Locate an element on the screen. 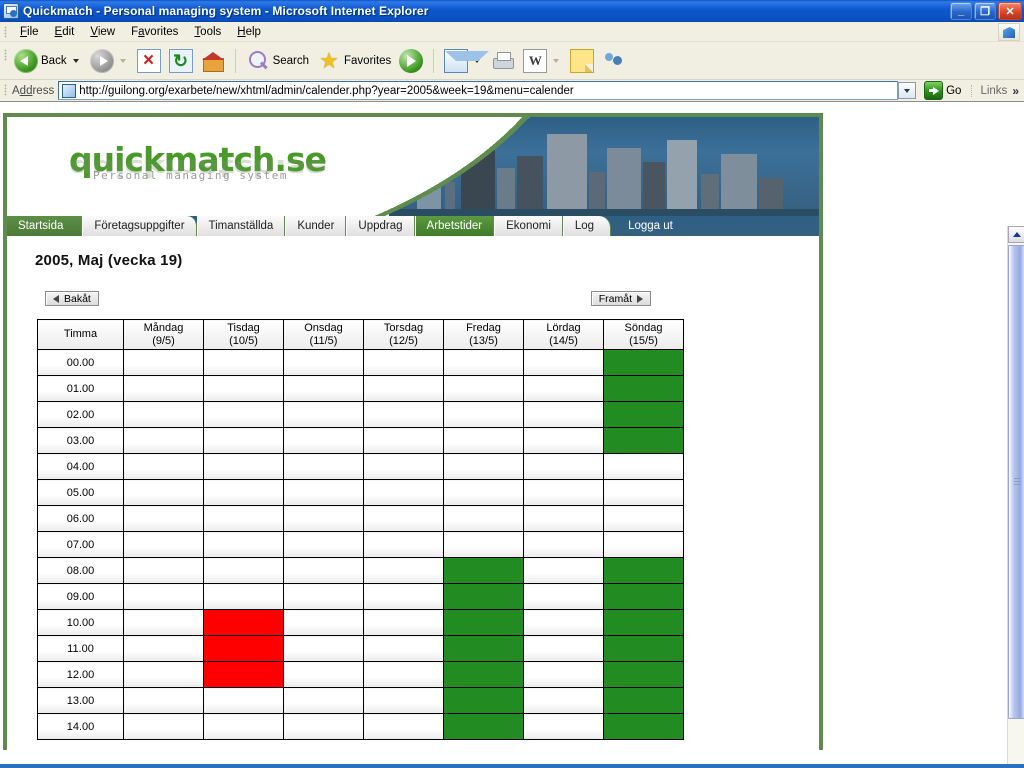  links-bar-label: Links is located at coordinates (989, 90).